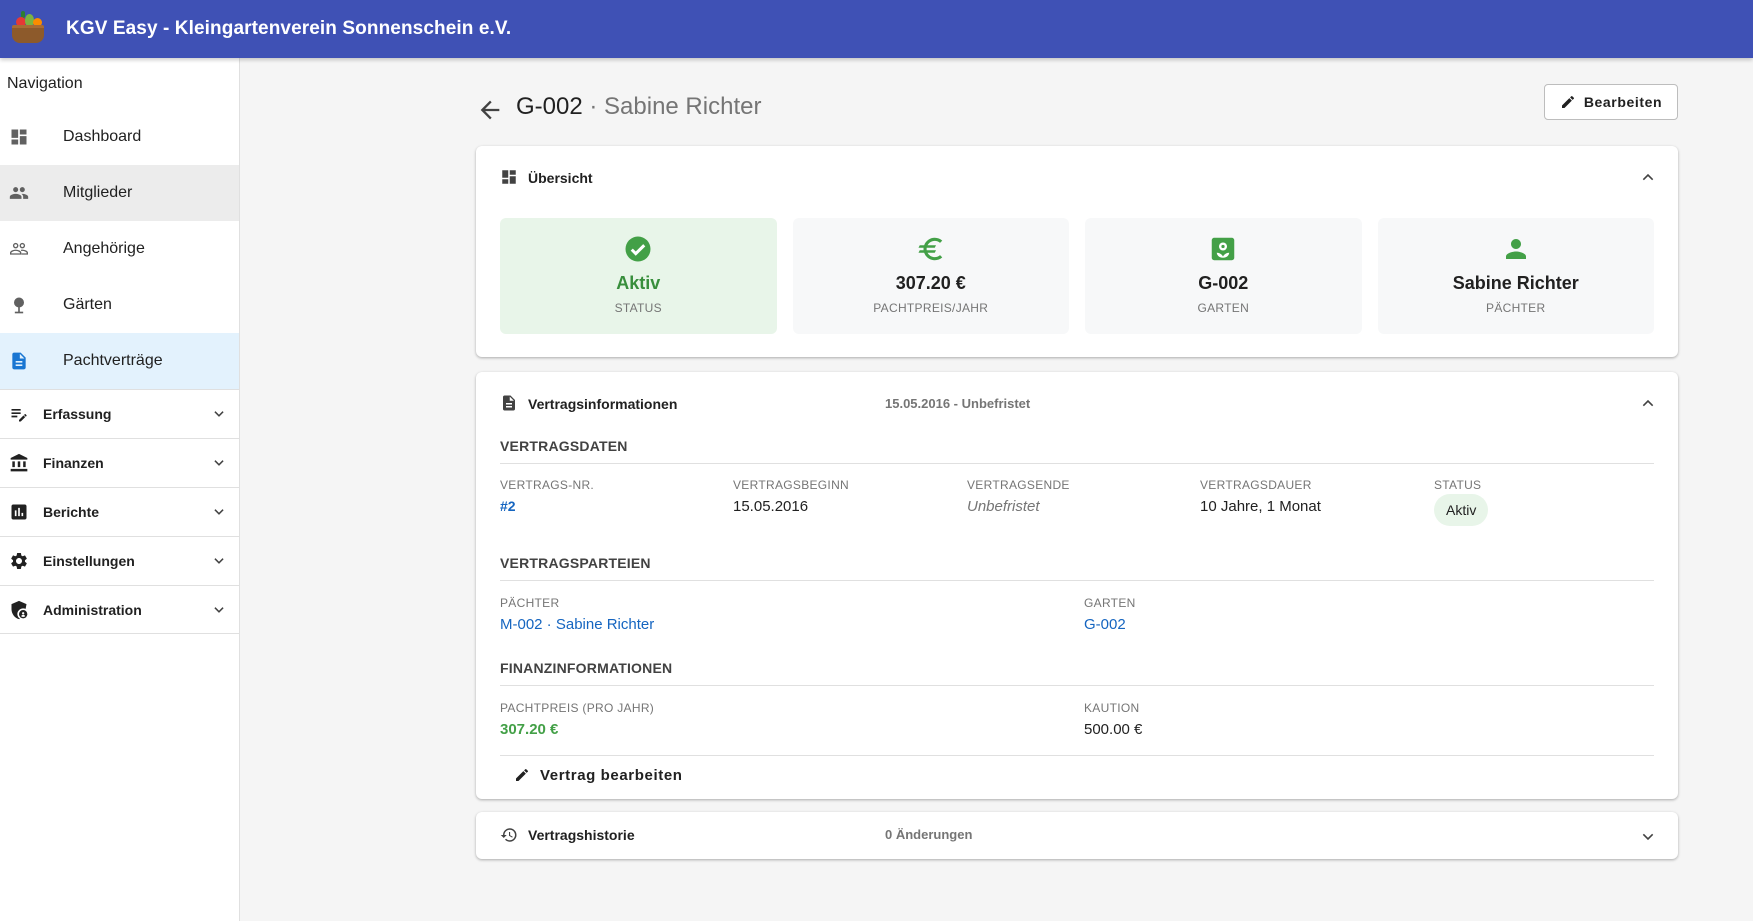 The height and width of the screenshot is (921, 1753). What do you see at coordinates (564, 446) in the screenshot?
I see `contract-data-heading: VERTRAGSDATEN` at bounding box center [564, 446].